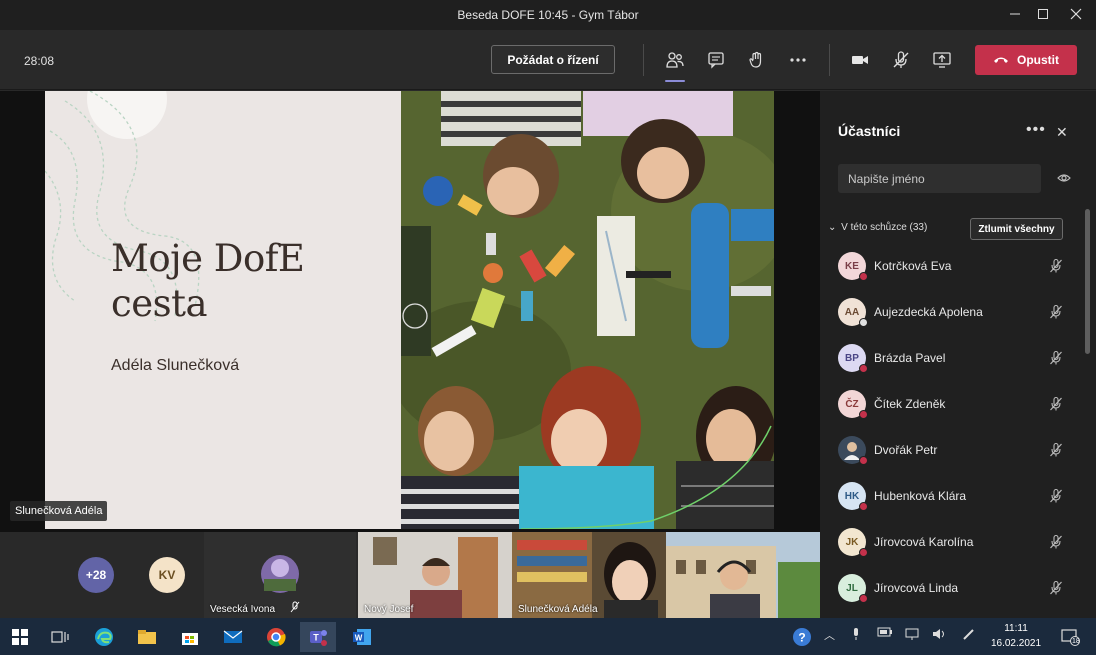 The width and height of the screenshot is (1096, 655). What do you see at coordinates (952, 404) in the screenshot?
I see `participant-row: ČZ Čítek Zdeněk` at bounding box center [952, 404].